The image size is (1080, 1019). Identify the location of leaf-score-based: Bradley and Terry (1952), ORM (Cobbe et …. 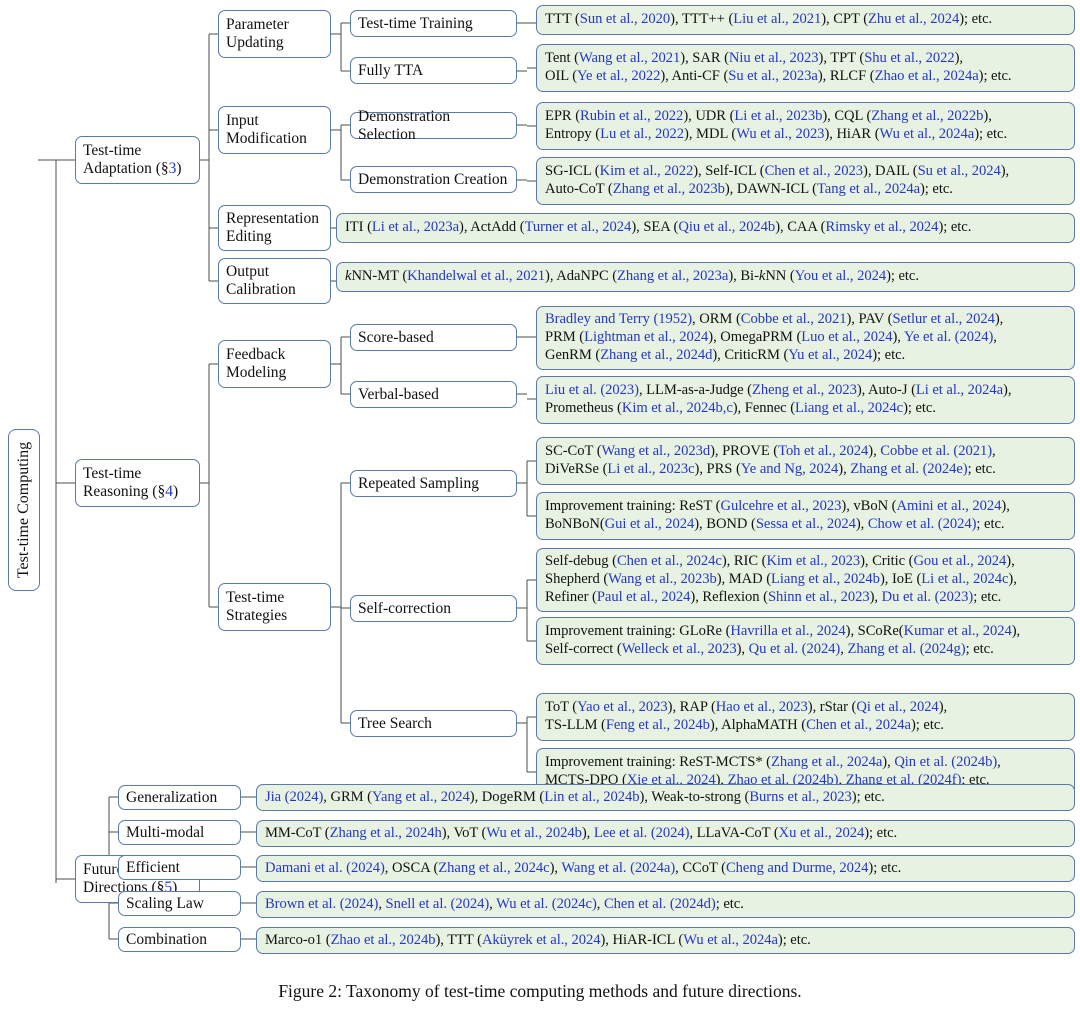
(805, 338).